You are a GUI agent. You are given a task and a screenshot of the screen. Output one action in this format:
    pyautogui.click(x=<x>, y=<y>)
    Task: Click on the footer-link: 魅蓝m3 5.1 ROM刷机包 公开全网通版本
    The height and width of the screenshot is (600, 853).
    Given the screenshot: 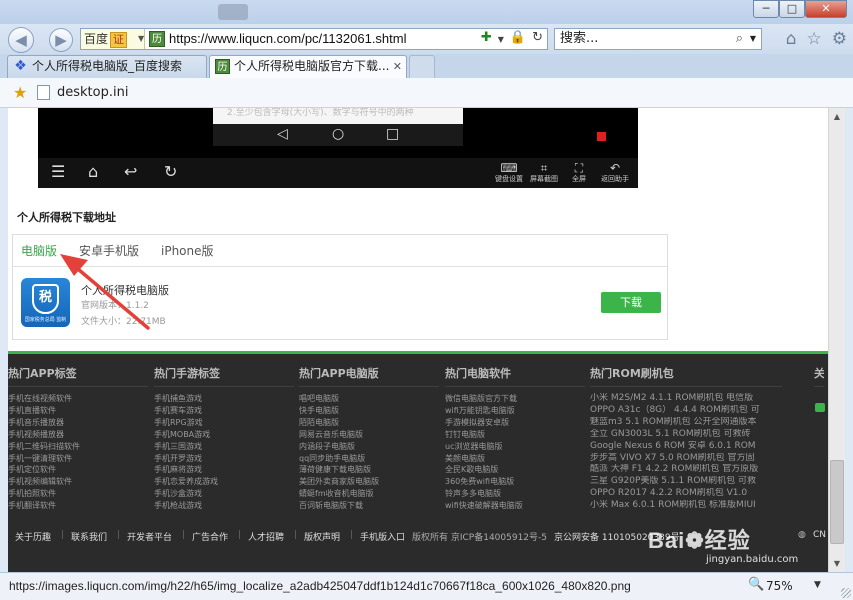 What is the action you would take?
    pyautogui.click(x=686, y=423)
    